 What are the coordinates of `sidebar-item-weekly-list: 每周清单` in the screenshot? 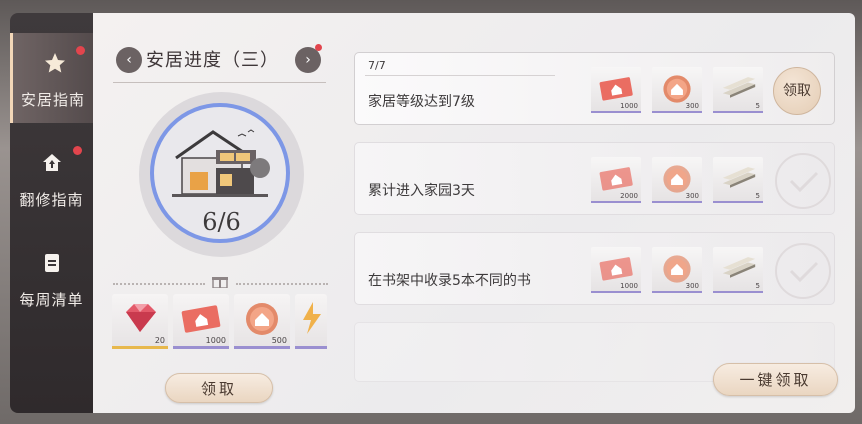 It's located at (51, 278).